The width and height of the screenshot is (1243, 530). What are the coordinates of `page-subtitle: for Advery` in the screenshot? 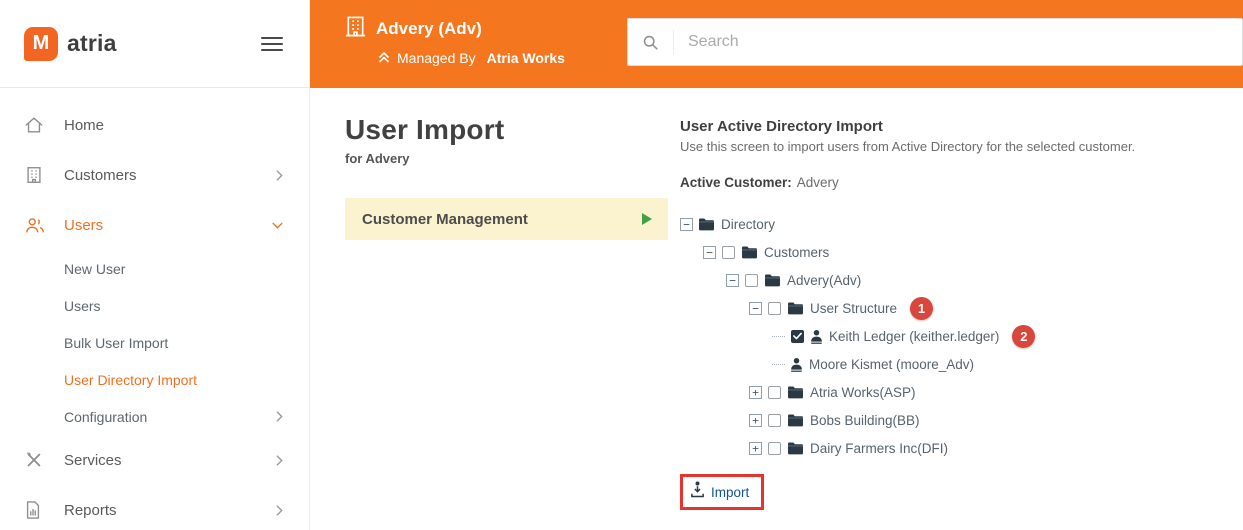 It's located at (377, 158).